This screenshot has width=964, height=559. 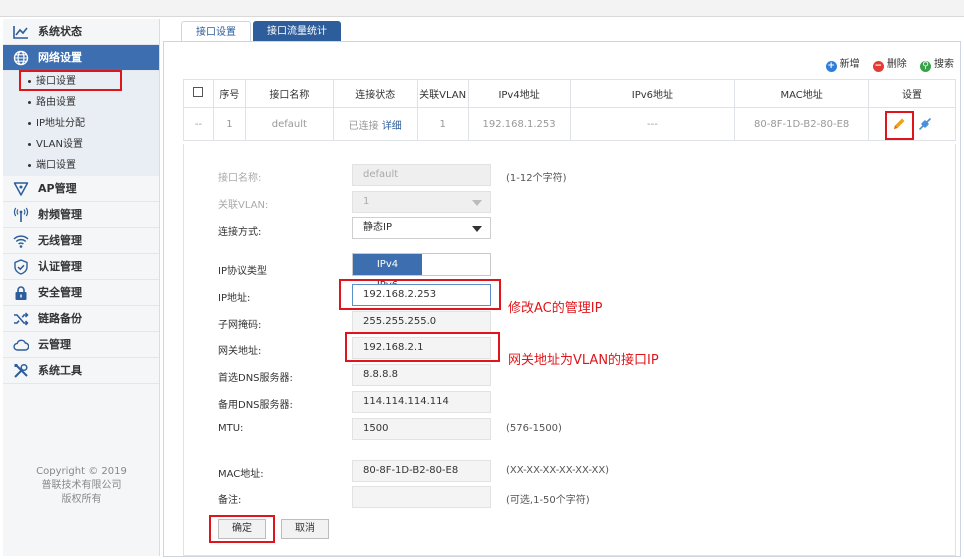 What do you see at coordinates (944, 64) in the screenshot?
I see `search-label: 搜索` at bounding box center [944, 64].